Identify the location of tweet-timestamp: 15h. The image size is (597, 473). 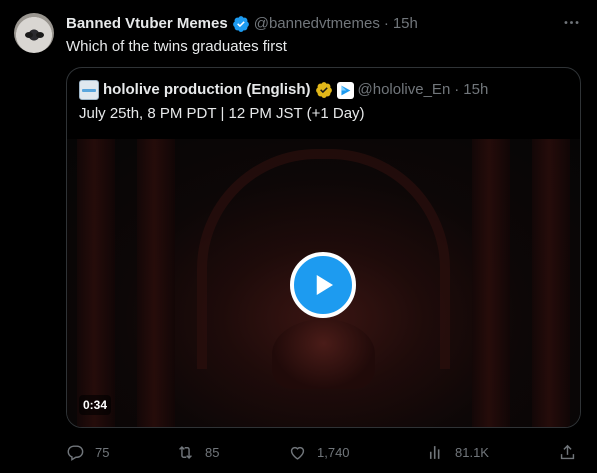
(405, 24).